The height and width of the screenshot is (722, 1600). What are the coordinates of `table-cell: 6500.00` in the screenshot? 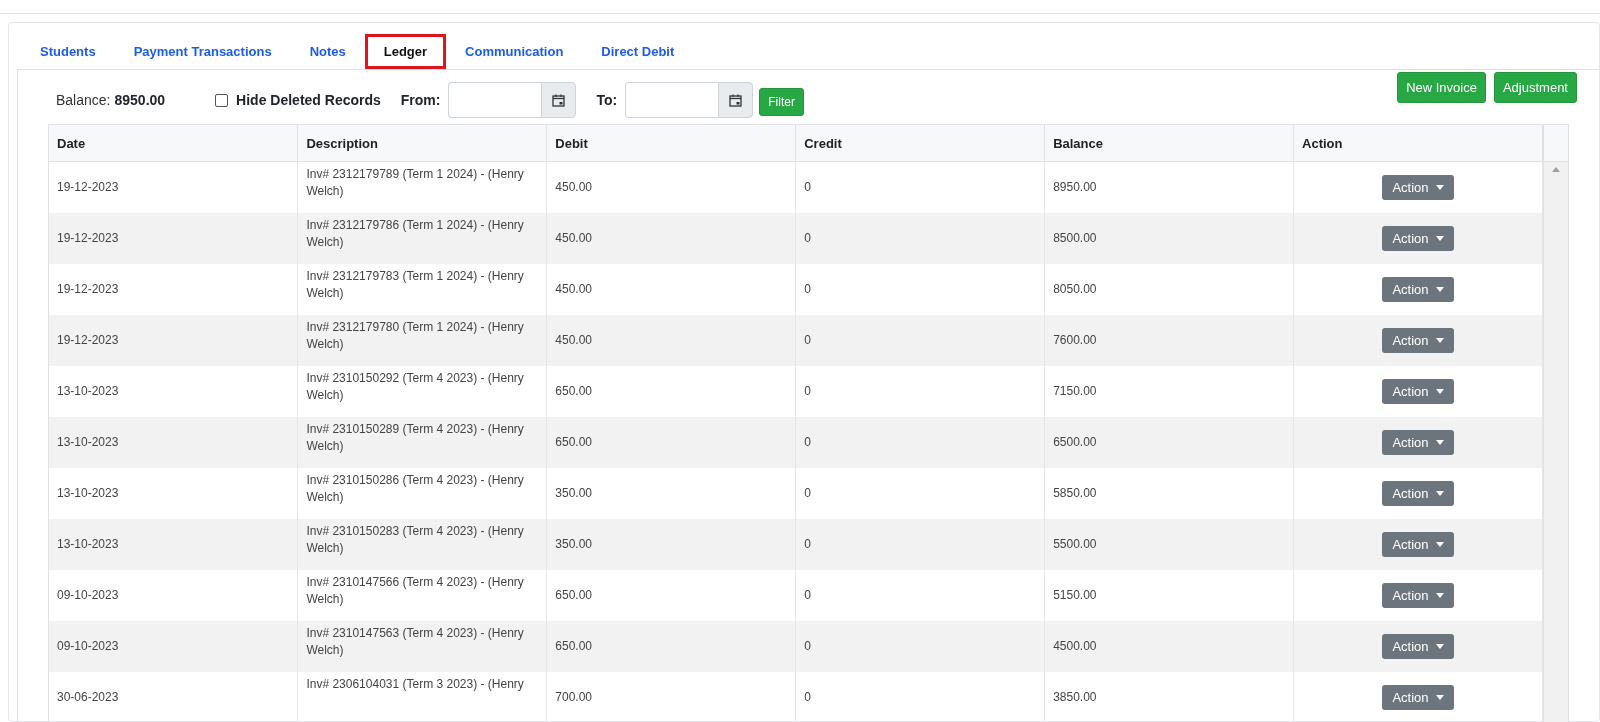 It's located at (1169, 442).